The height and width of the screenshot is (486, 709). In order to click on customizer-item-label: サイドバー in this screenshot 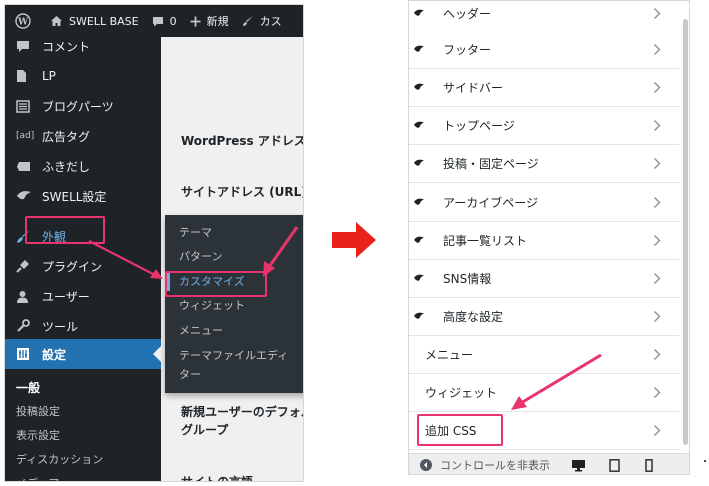, I will do `click(473, 88)`.